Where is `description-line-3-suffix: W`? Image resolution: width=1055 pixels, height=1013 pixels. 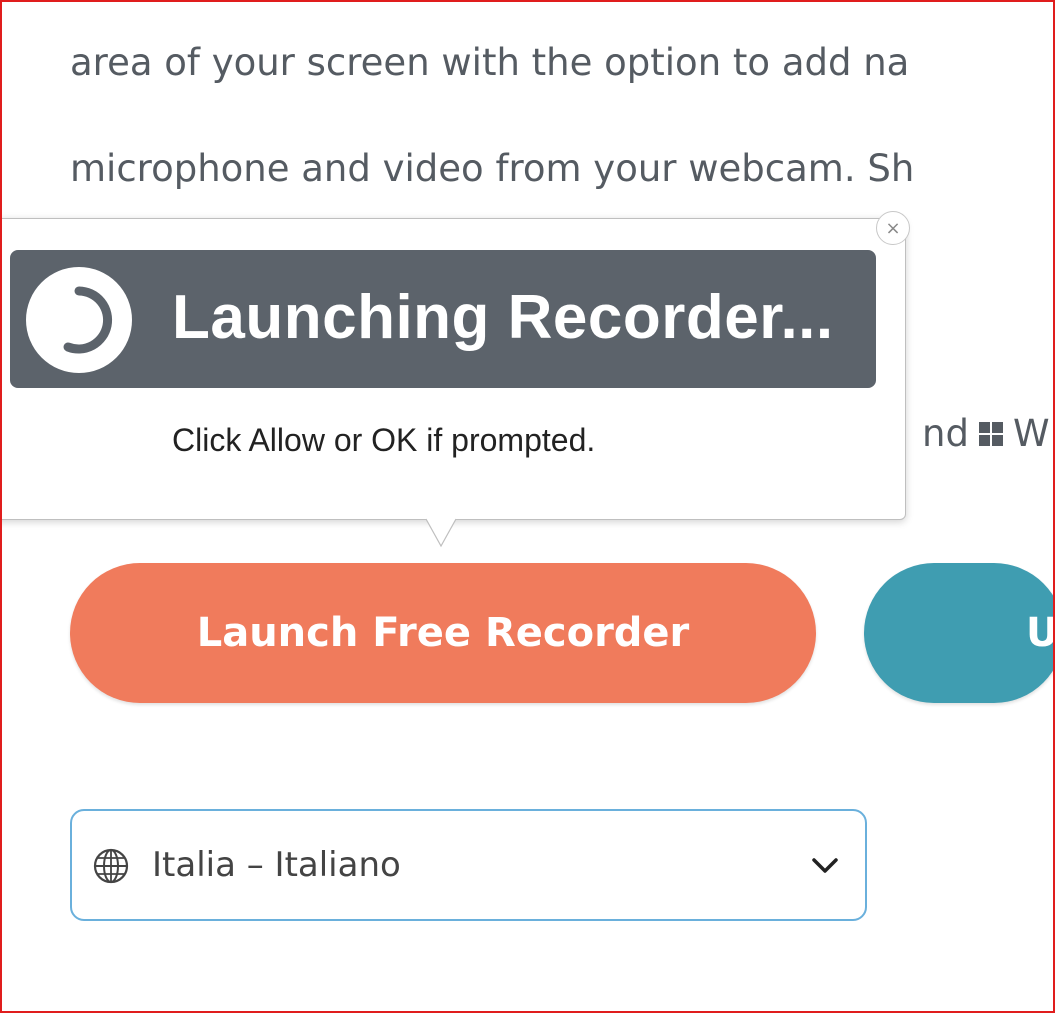 description-line-3-suffix: W is located at coordinates (1031, 433).